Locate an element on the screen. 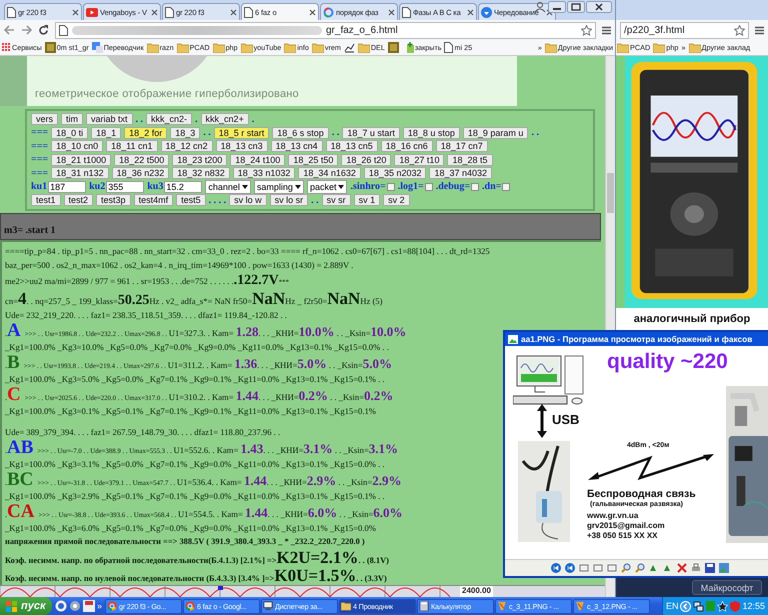 Image resolution: width=768 pixels, height=615 pixels. page-button: 18_13 cn4 is located at coordinates (296, 146).